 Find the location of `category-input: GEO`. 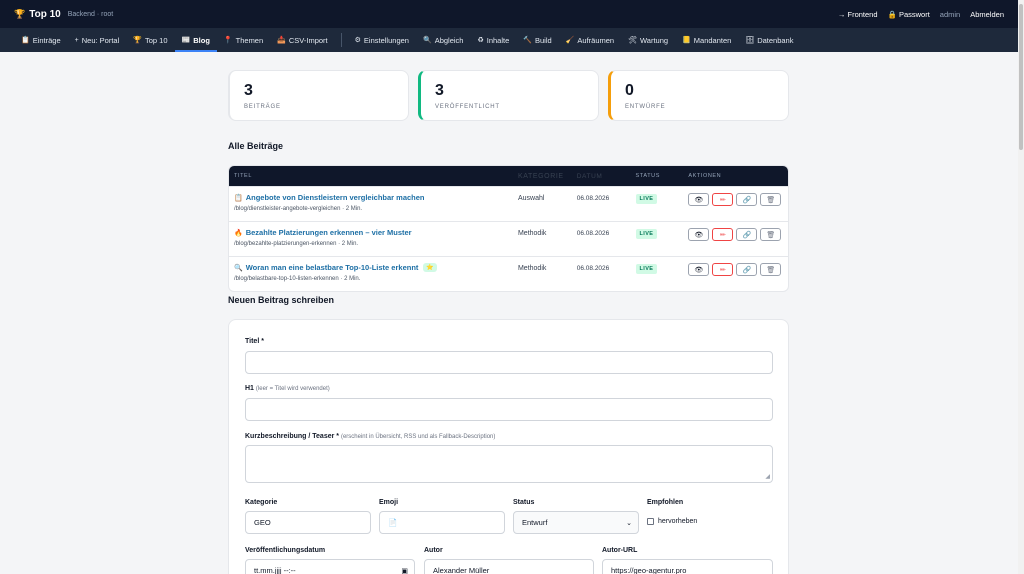

category-input: GEO is located at coordinates (308, 522).